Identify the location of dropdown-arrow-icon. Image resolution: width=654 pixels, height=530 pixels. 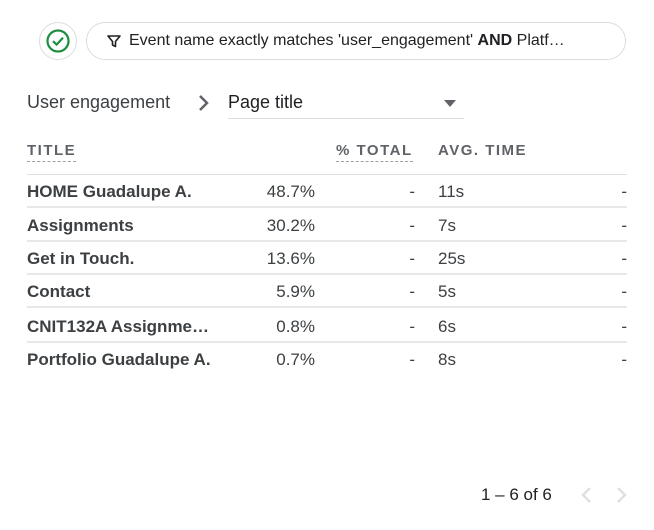
(450, 103).